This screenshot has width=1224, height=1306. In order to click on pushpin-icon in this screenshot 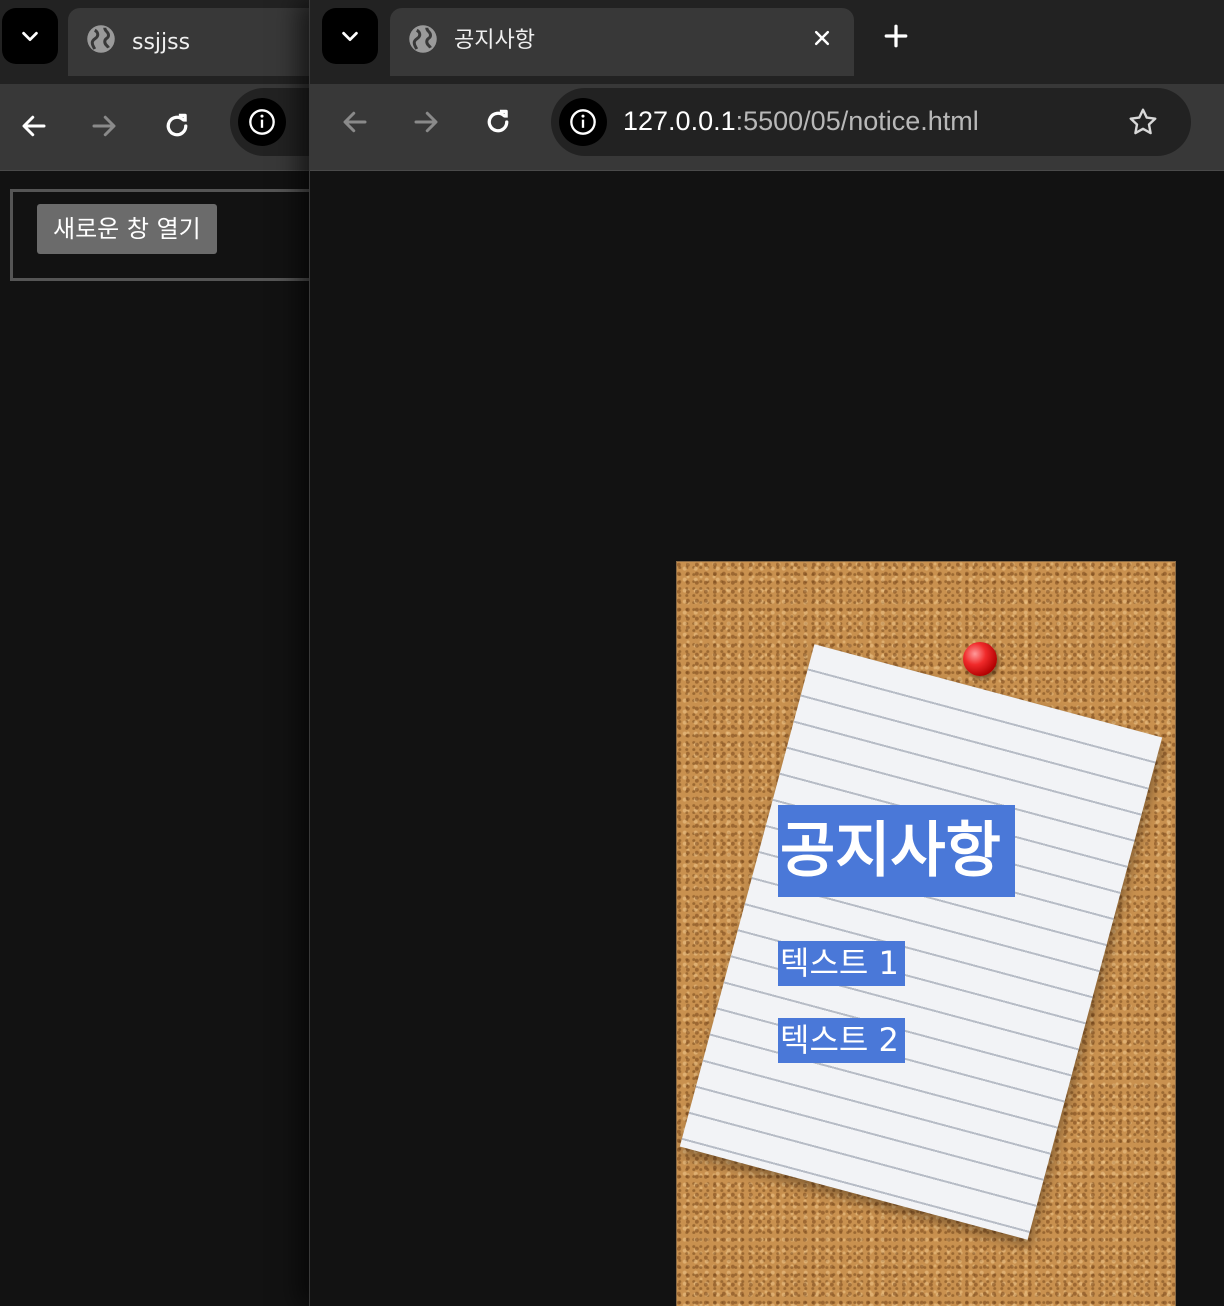, I will do `click(980, 659)`.